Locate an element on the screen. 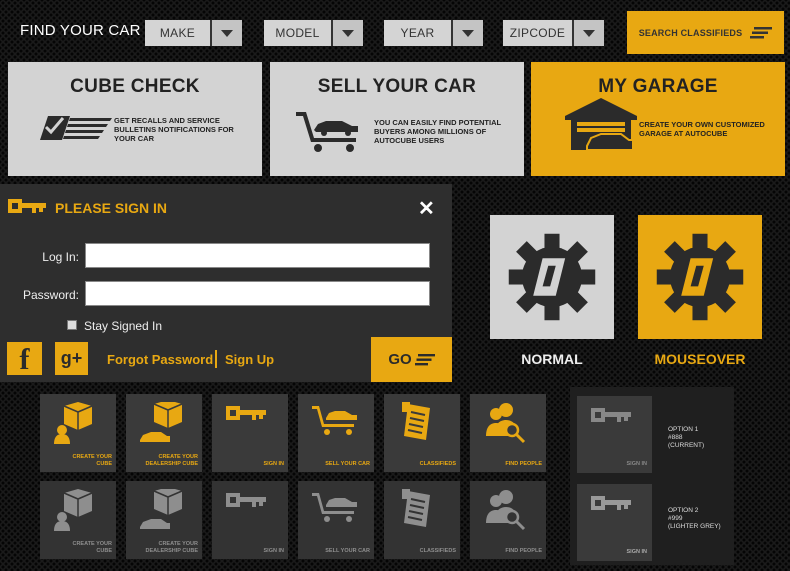 The width and height of the screenshot is (790, 571). tile-create-your-cube-inactive: CREATE YOUR CUBE is located at coordinates (78, 520).